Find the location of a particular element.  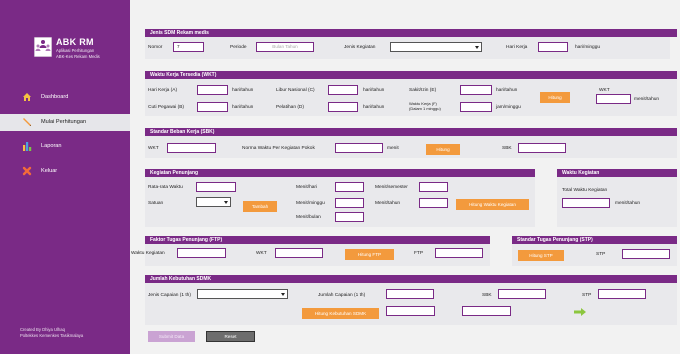

hitung-sbk-button: Hitung is located at coordinates (443, 149).